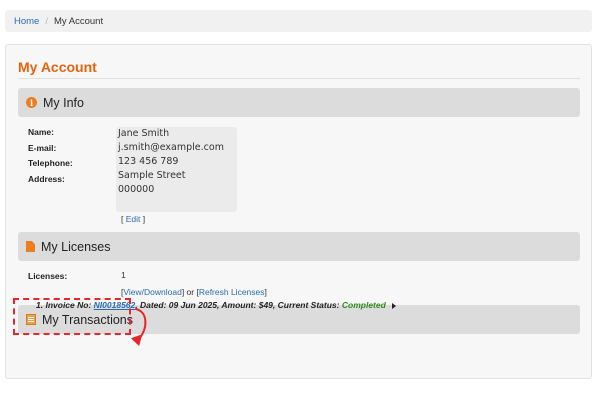 The height and width of the screenshot is (394, 602). What do you see at coordinates (31, 319) in the screenshot?
I see `list-icon` at bounding box center [31, 319].